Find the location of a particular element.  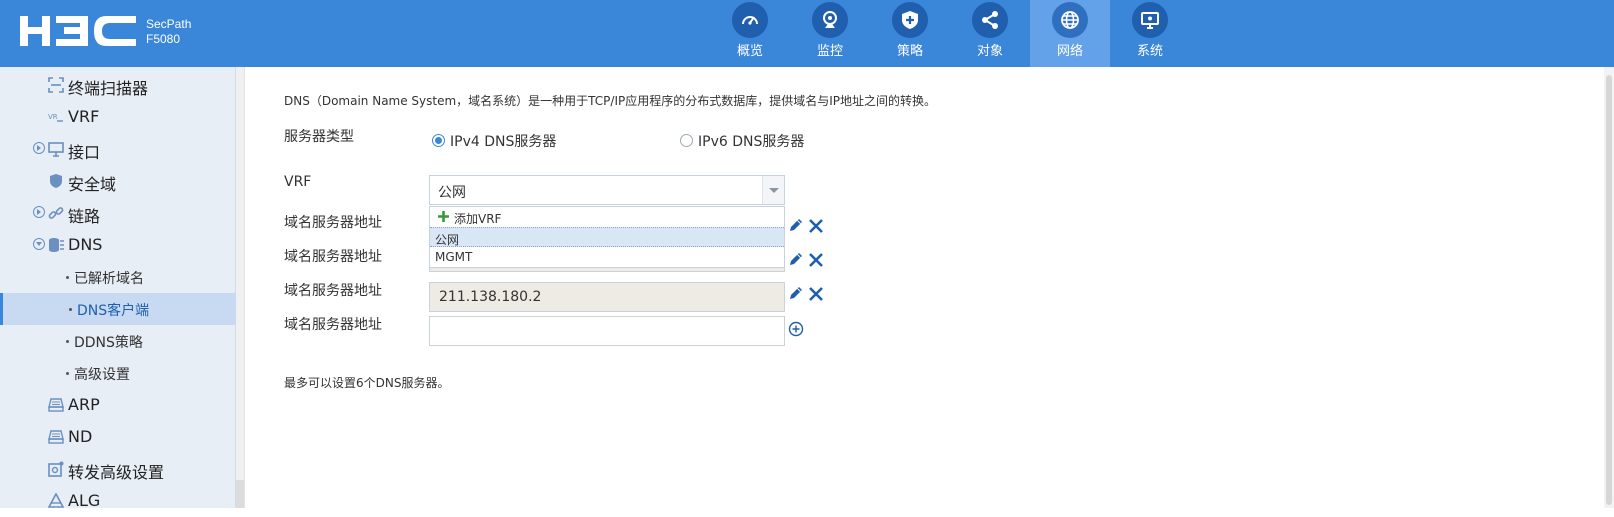

tab-overview: 概览 is located at coordinates (750, 33).